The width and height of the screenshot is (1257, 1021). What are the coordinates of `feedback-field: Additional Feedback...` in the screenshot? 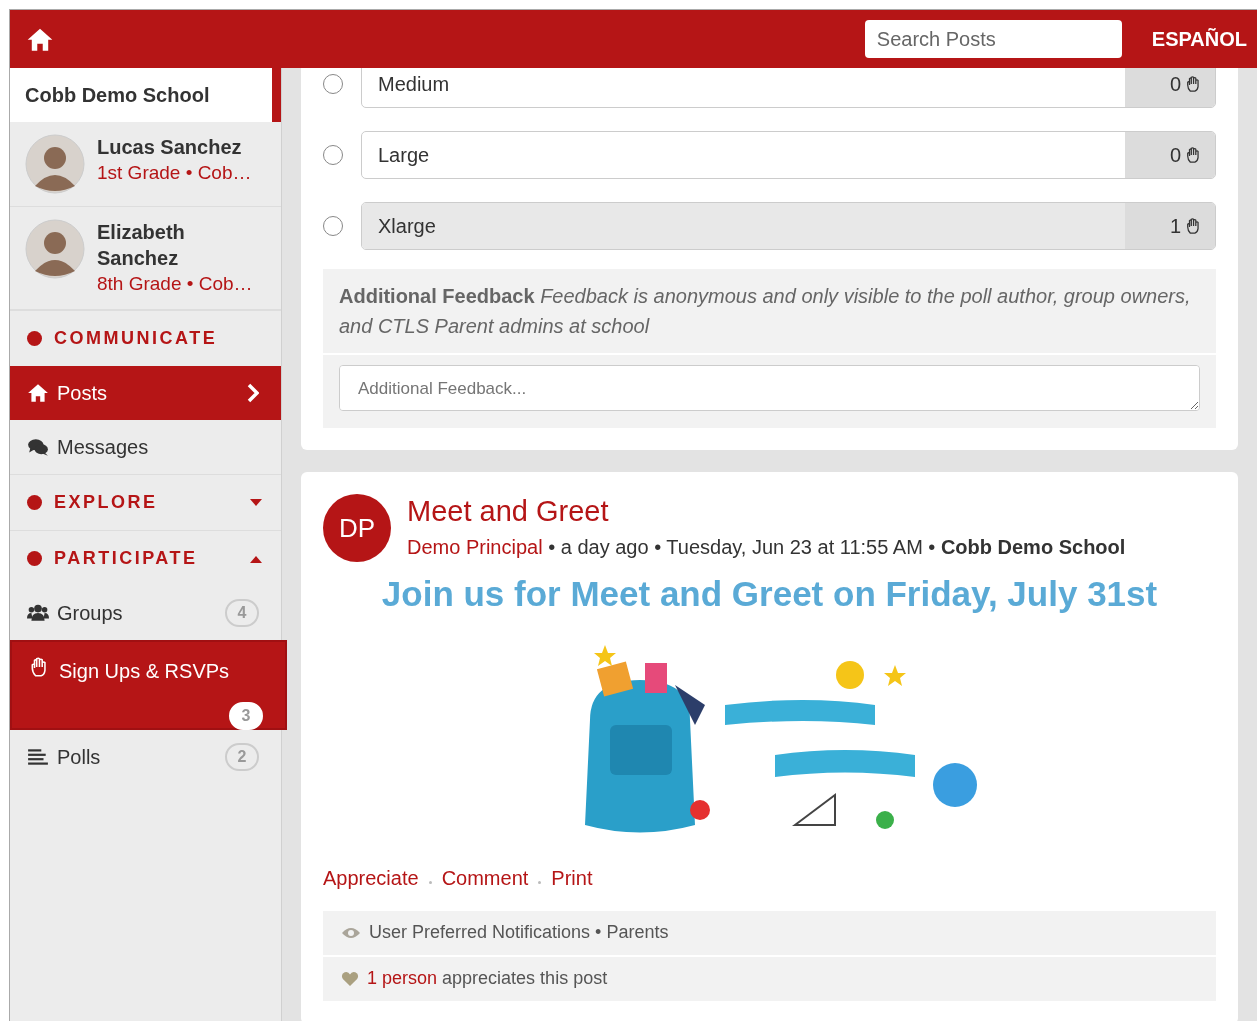 It's located at (769, 388).